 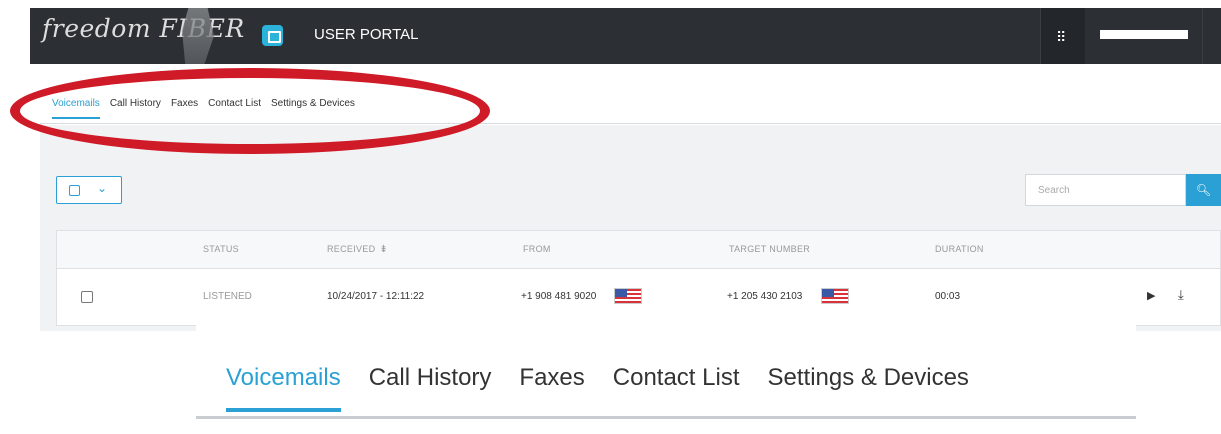 What do you see at coordinates (143, 28) in the screenshot?
I see `logo: freedom FIBER` at bounding box center [143, 28].